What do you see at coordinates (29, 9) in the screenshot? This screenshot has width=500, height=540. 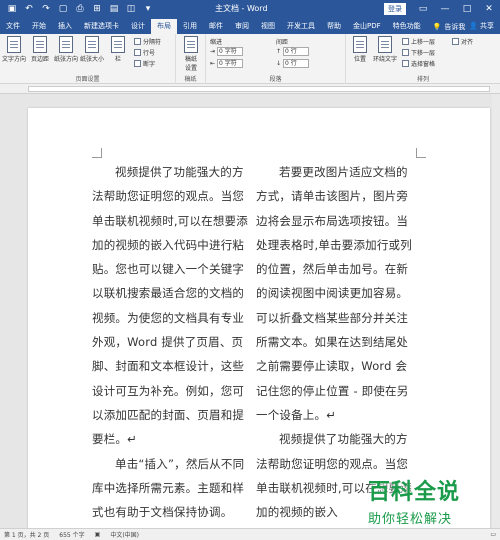 I see `undo-icon: ↶` at bounding box center [29, 9].